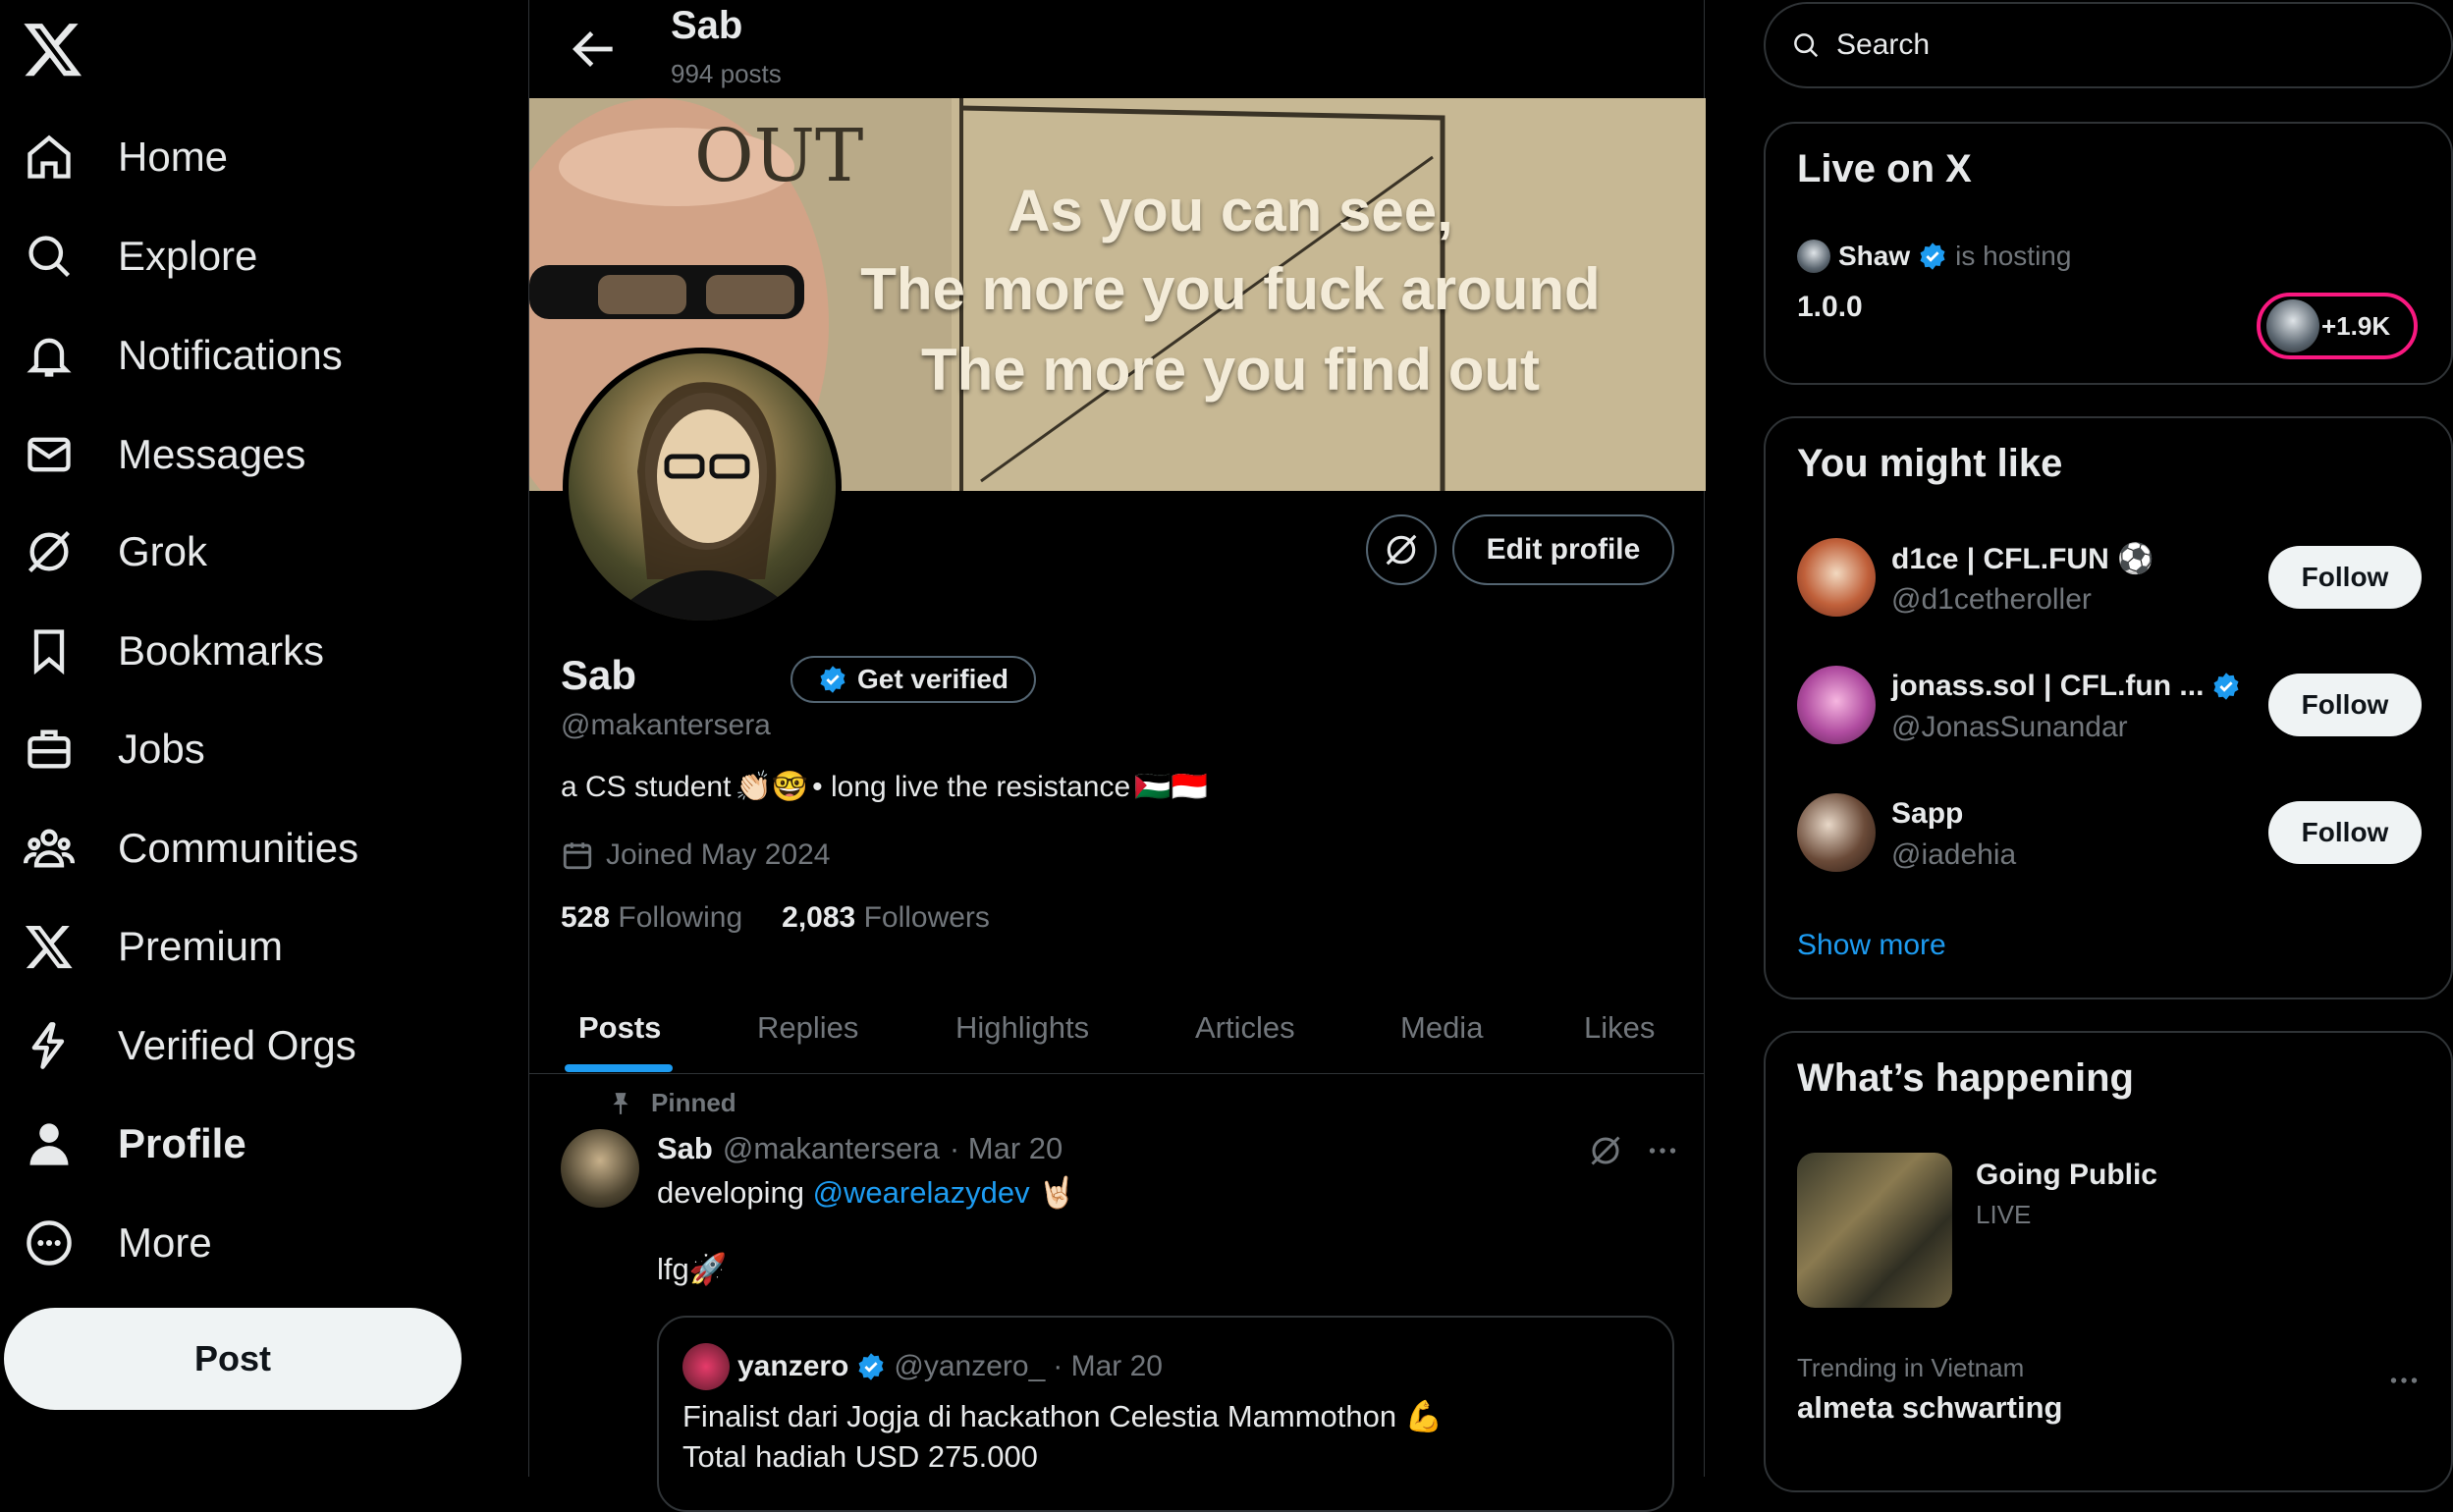 The image size is (2453, 1512). I want to click on nav-item-premium: Premium, so click(154, 946).